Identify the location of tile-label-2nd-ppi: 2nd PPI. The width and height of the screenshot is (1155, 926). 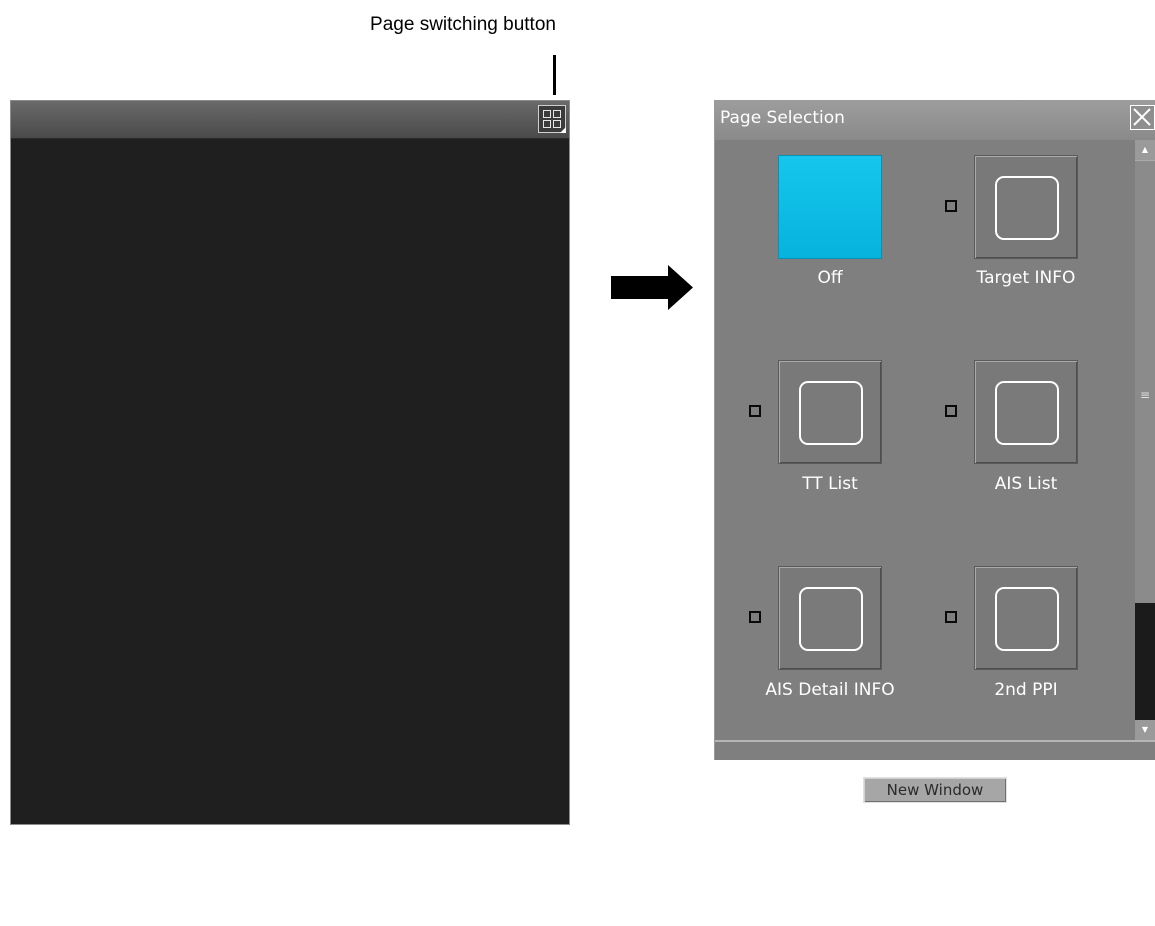
(1026, 690).